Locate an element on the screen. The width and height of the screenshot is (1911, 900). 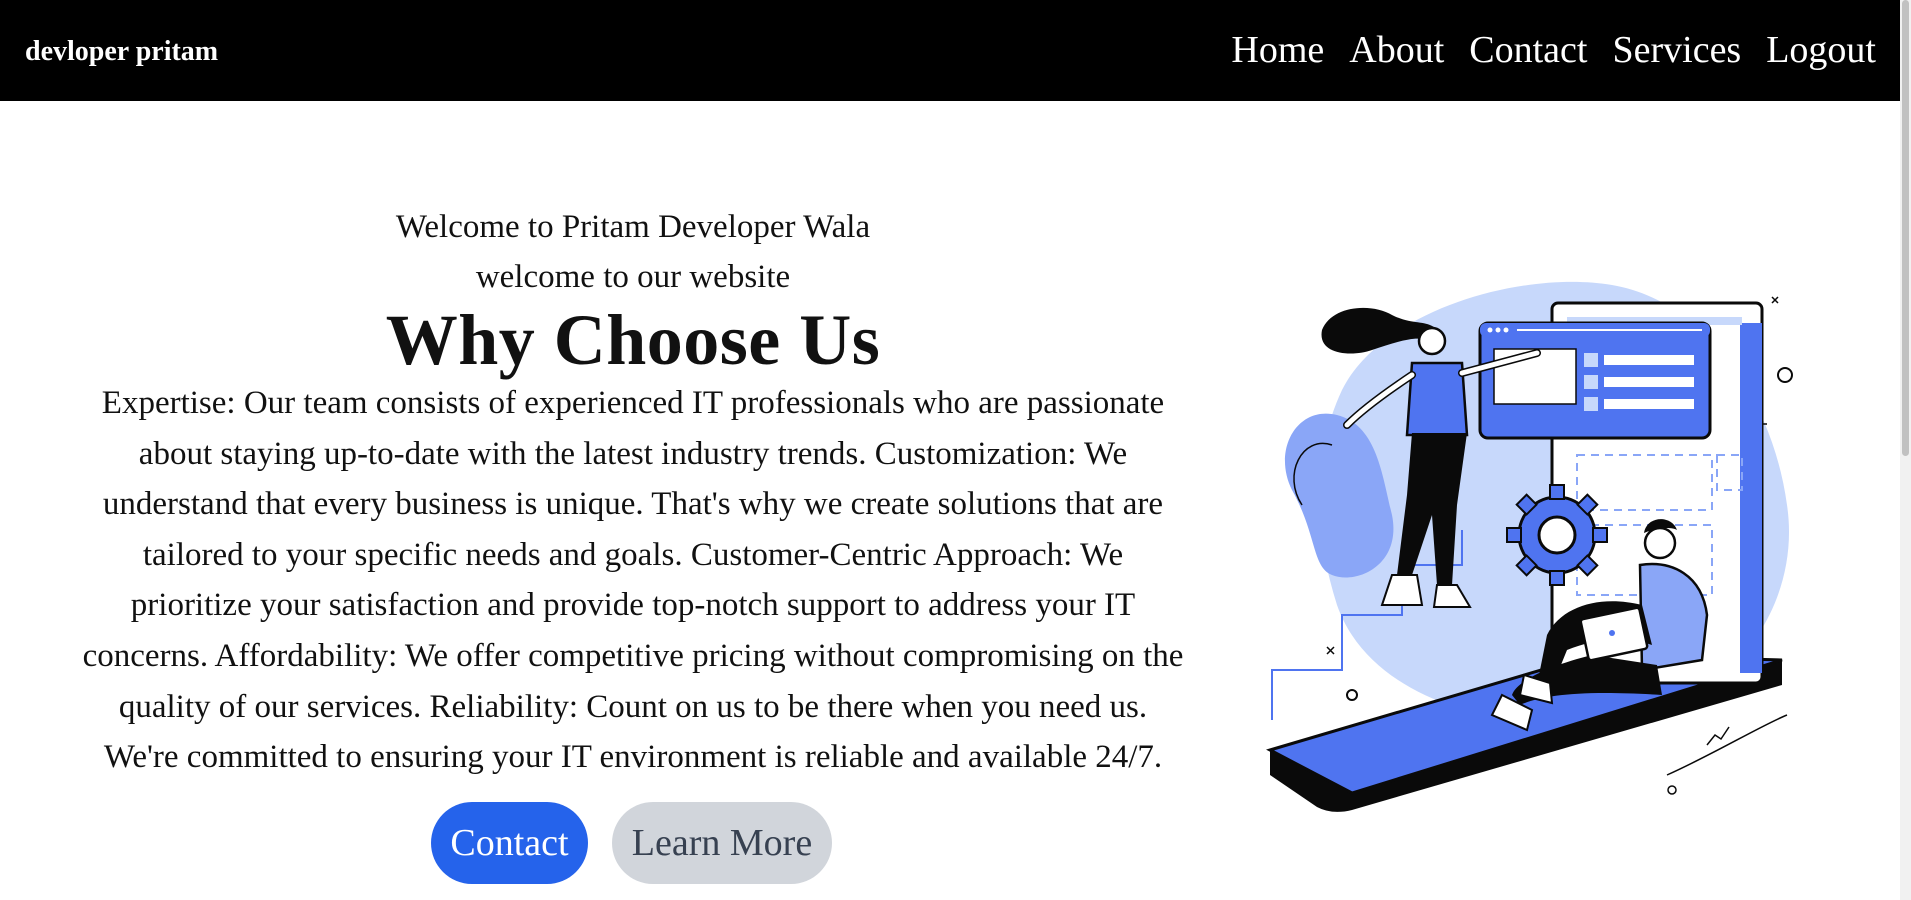
hero-buttons: Contact Learn More is located at coordinates (631, 843).